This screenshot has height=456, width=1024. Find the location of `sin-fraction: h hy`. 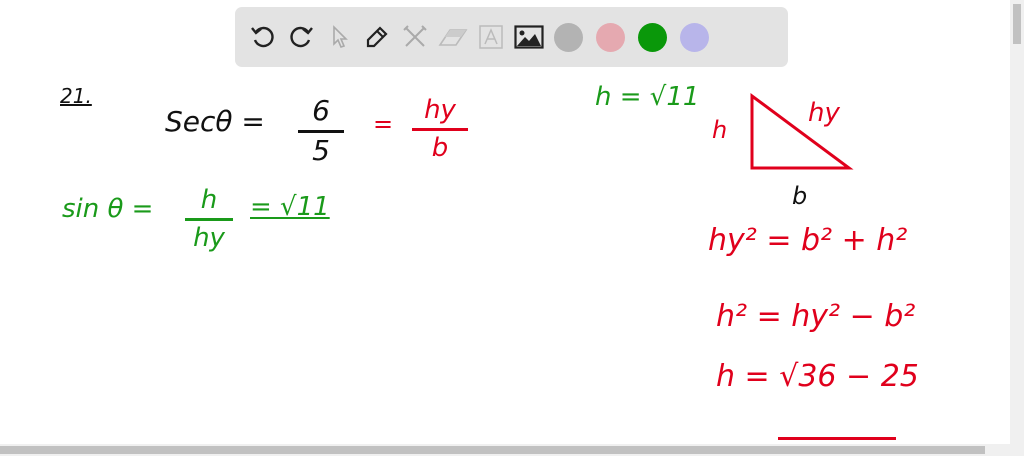

sin-fraction: h hy is located at coordinates (209, 219).